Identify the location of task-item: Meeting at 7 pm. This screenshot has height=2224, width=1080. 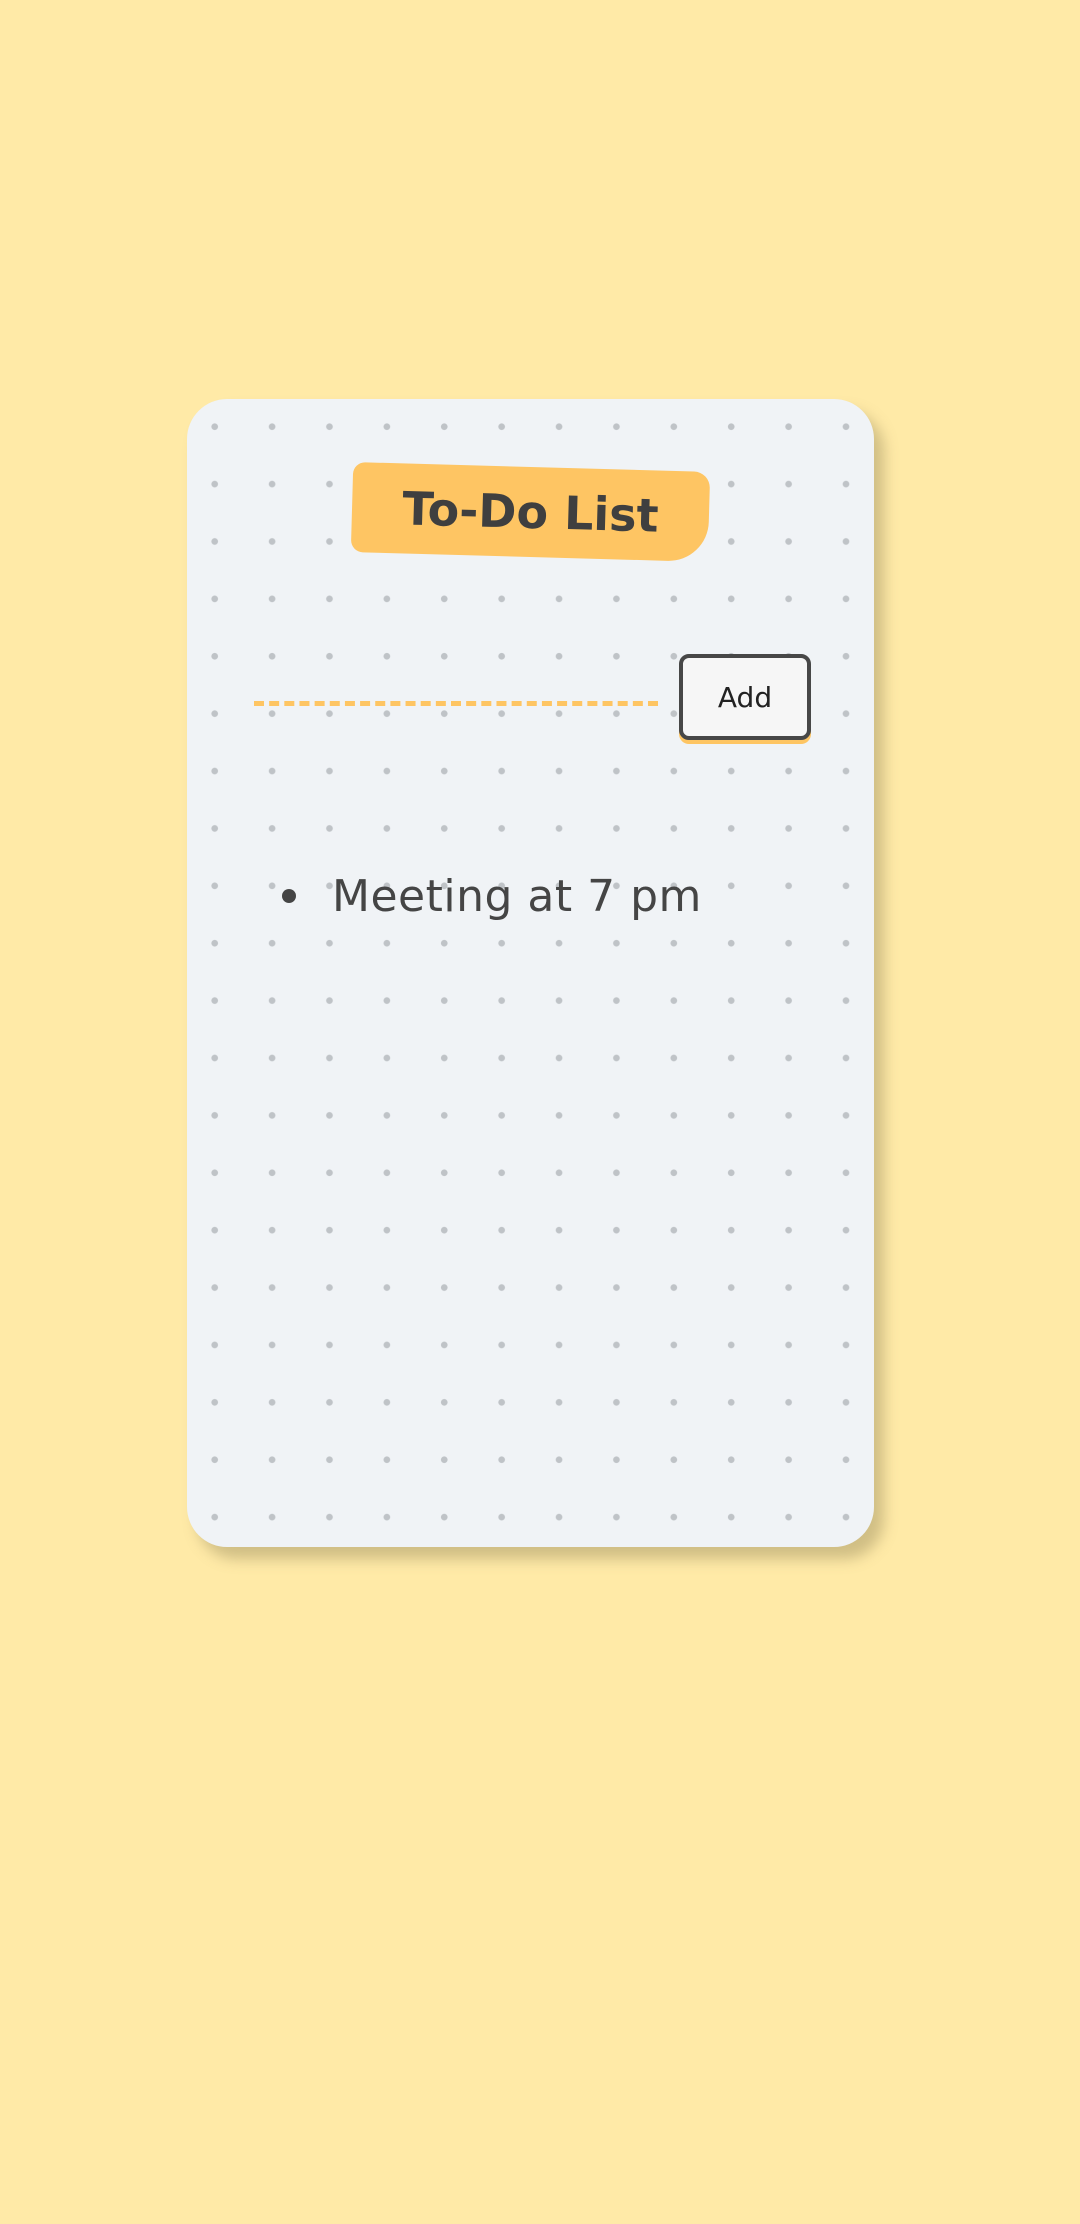
(492, 896).